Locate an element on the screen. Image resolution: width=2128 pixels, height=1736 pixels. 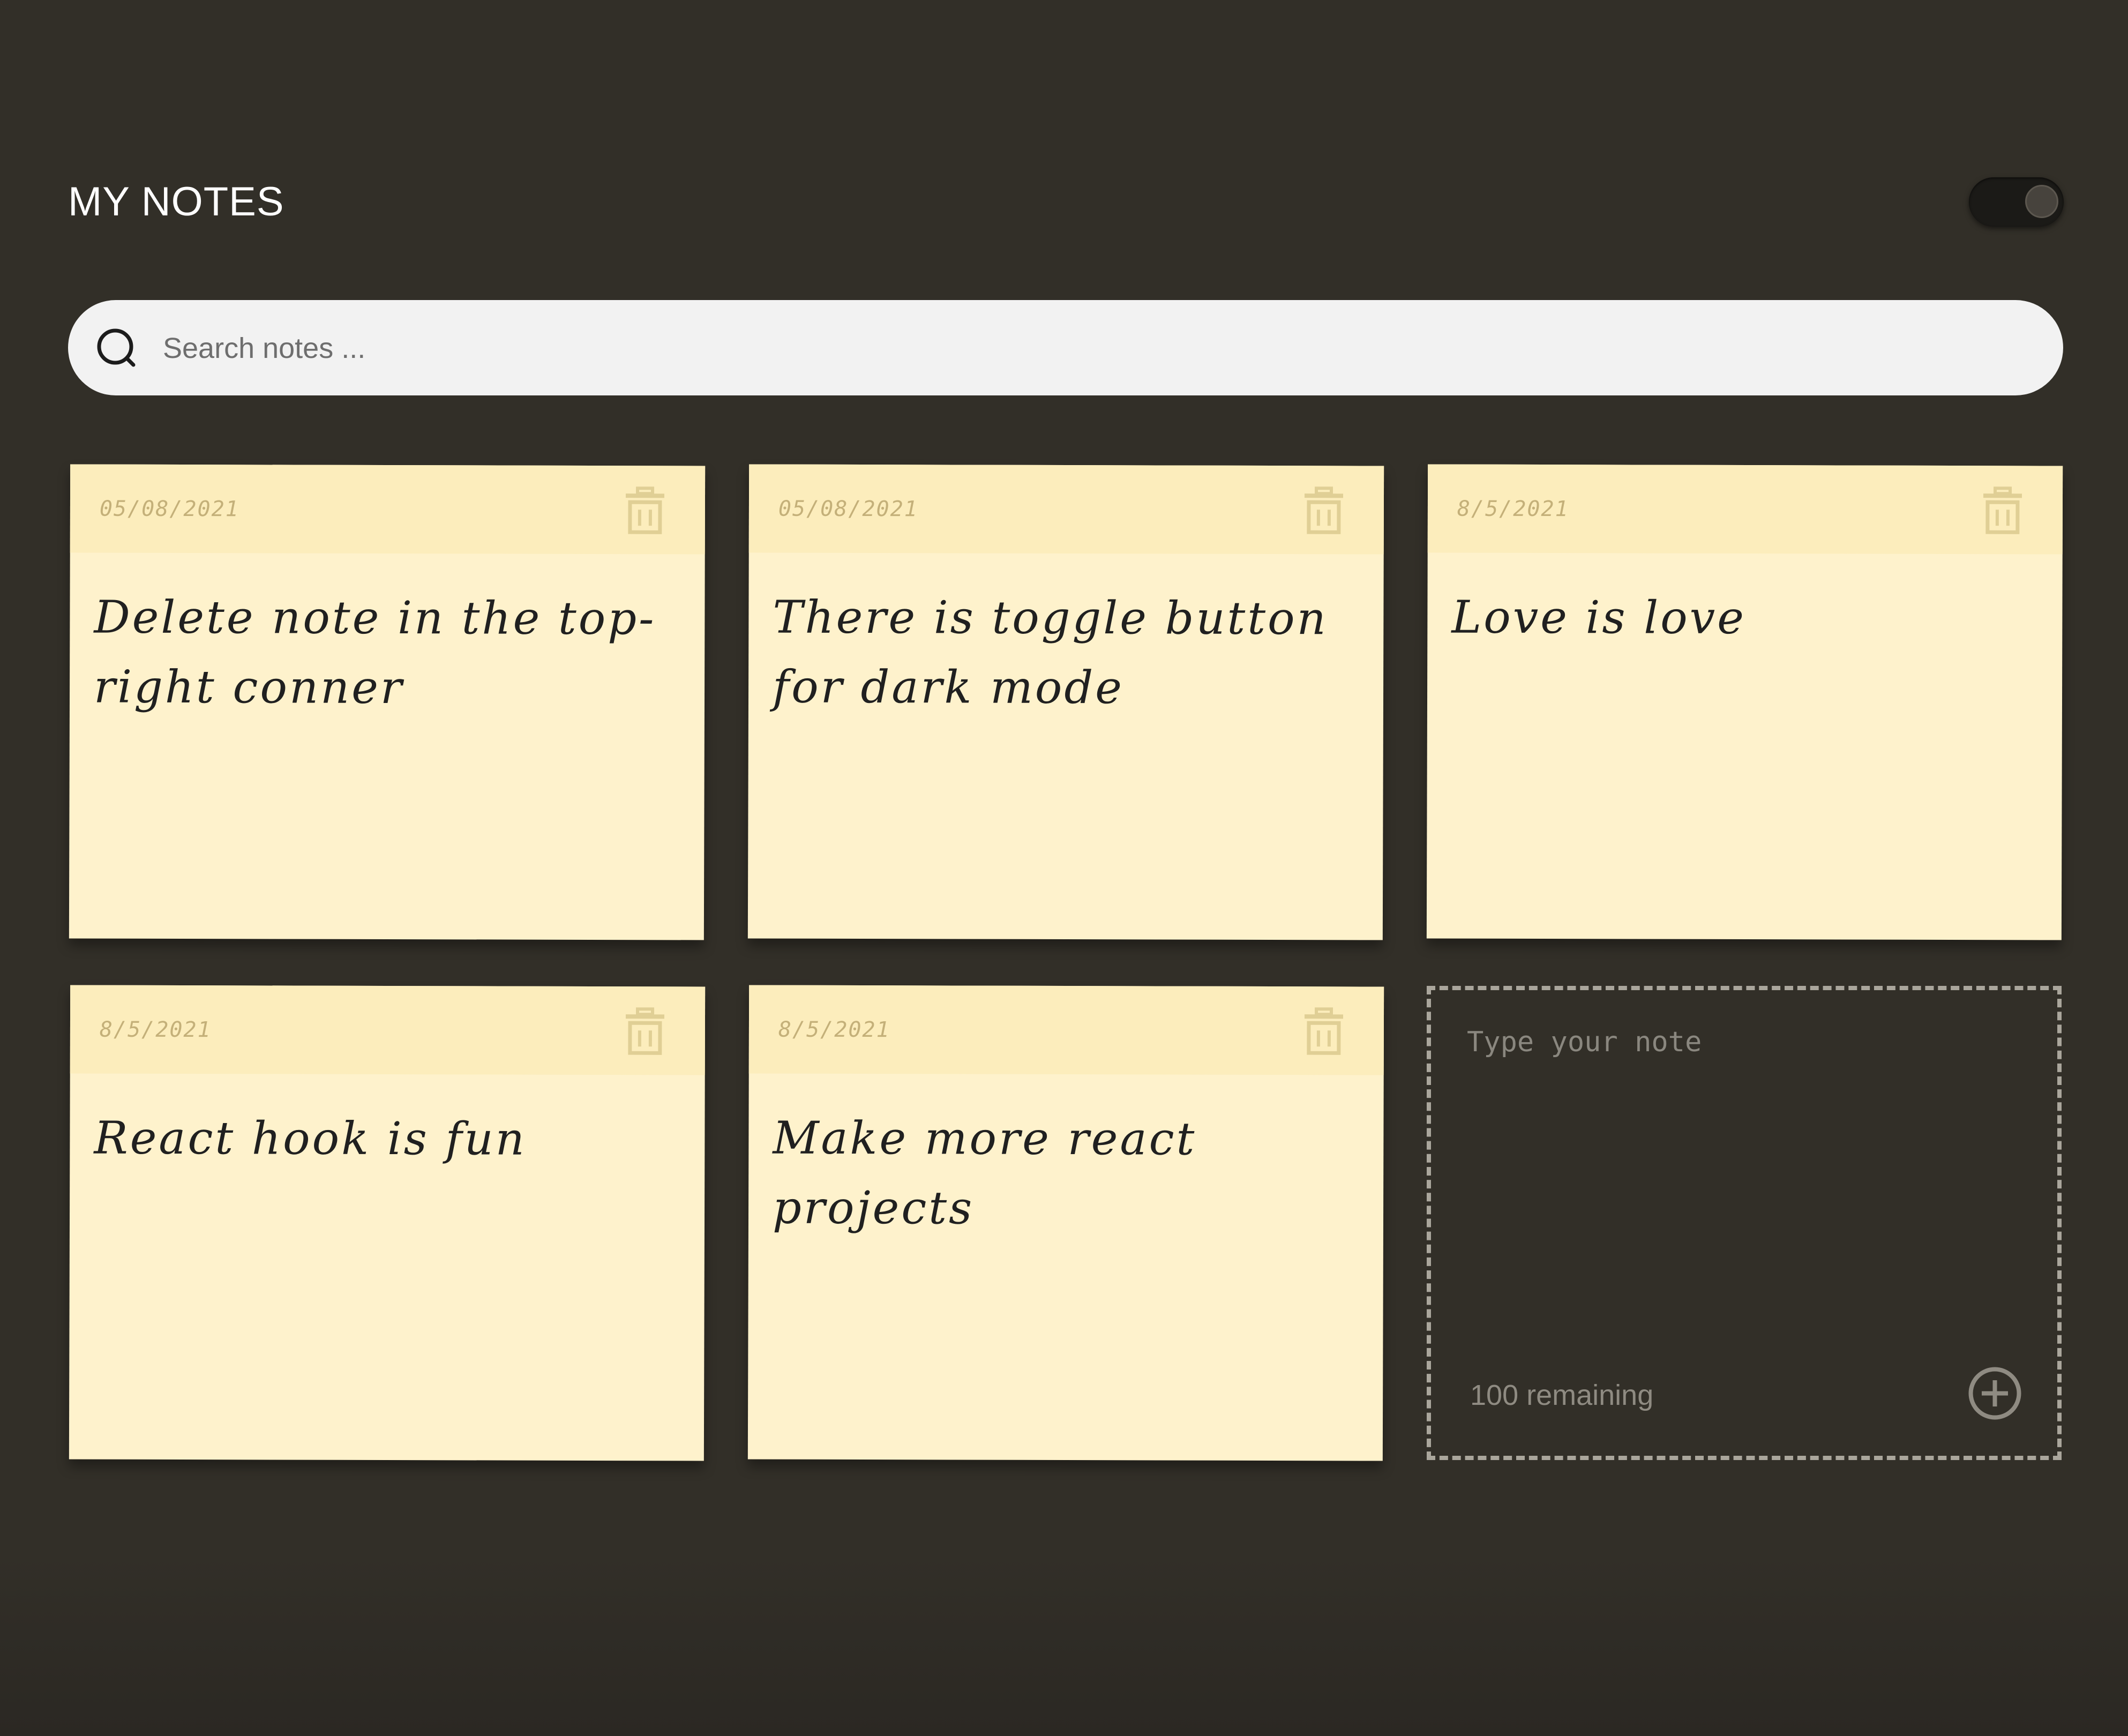
note-text: Love is love is located at coordinates (1599, 617).